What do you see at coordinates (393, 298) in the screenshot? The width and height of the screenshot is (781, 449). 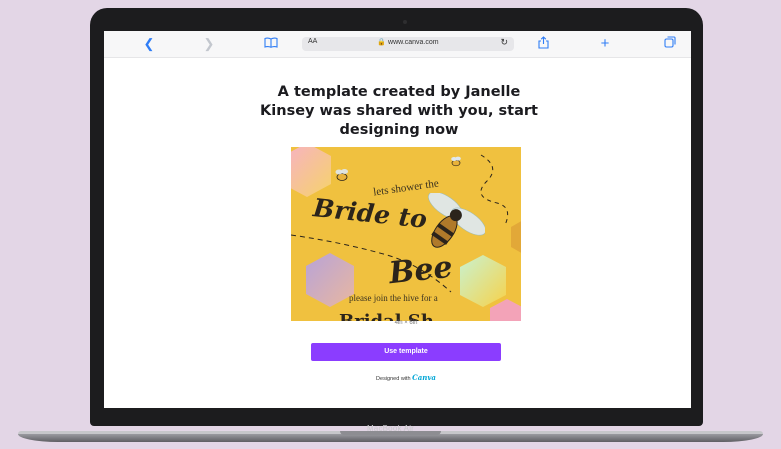 I see `invite-text-line: please join the hive for a` at bounding box center [393, 298].